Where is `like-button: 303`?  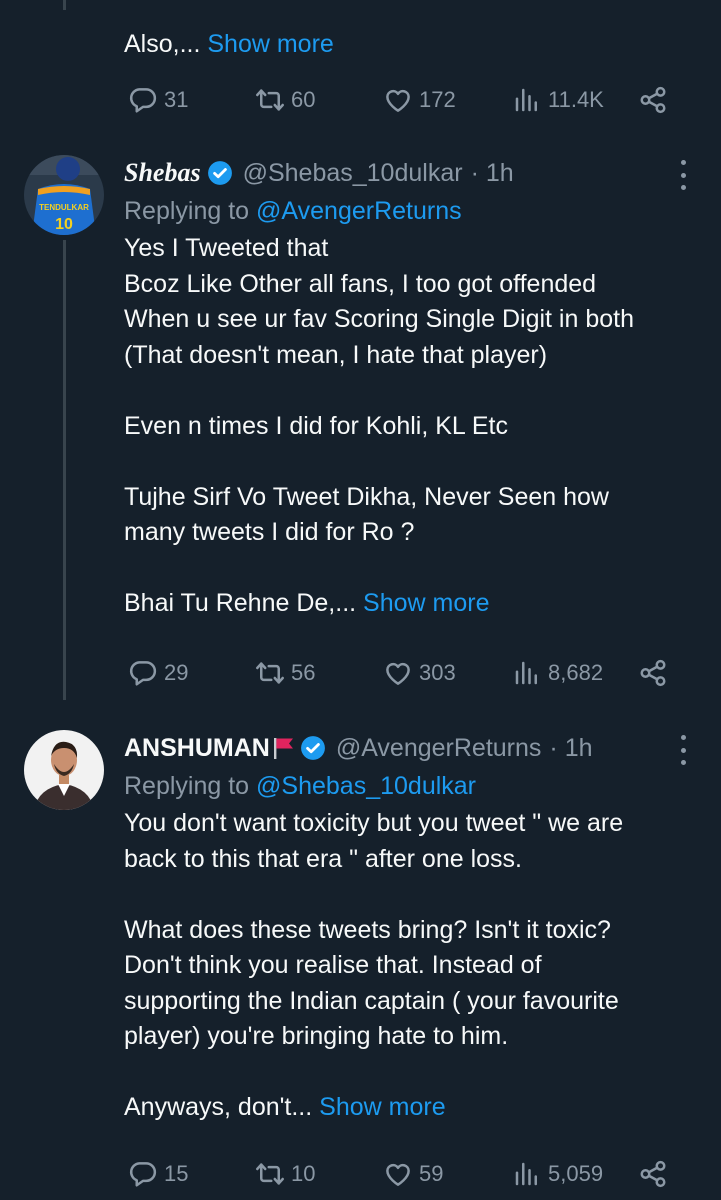 like-button: 303 is located at coordinates (447, 673).